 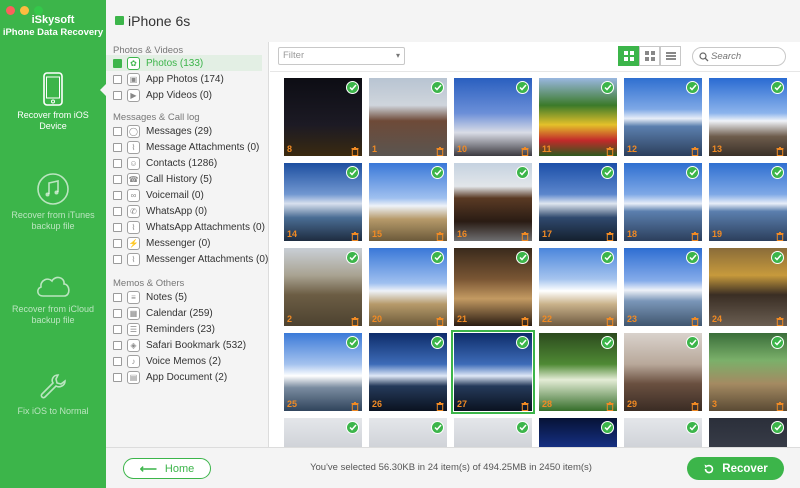 I want to click on small-grid-view-button, so click(x=649, y=56).